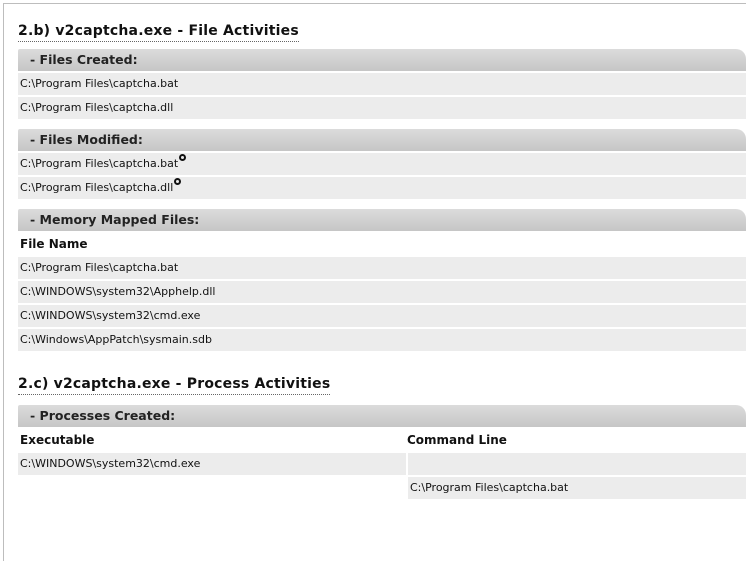  What do you see at coordinates (577, 488) in the screenshot?
I see `command-line-cell: C:\Program Files\captcha.bat` at bounding box center [577, 488].